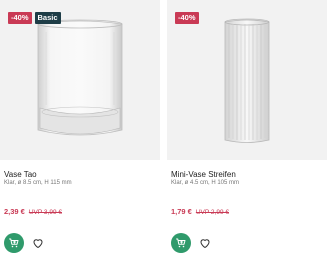 The width and height of the screenshot is (330, 270). I want to click on badge-group: -40% Basic, so click(34, 18).